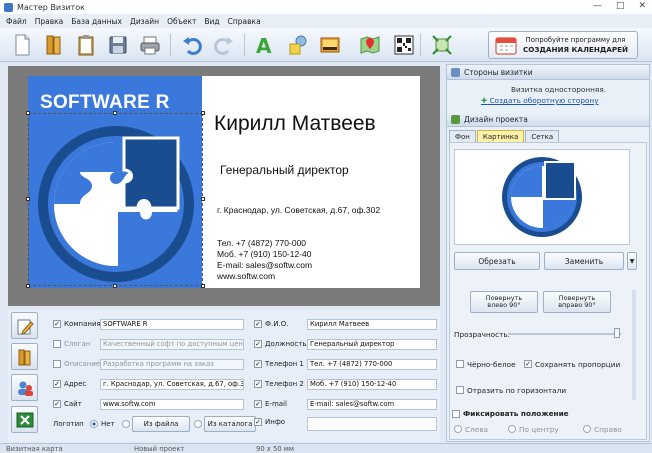 Image resolution: width=652 pixels, height=453 pixels. Describe the element at coordinates (108, 424) in the screenshot. I see `logo-none-label: Нет` at that location.